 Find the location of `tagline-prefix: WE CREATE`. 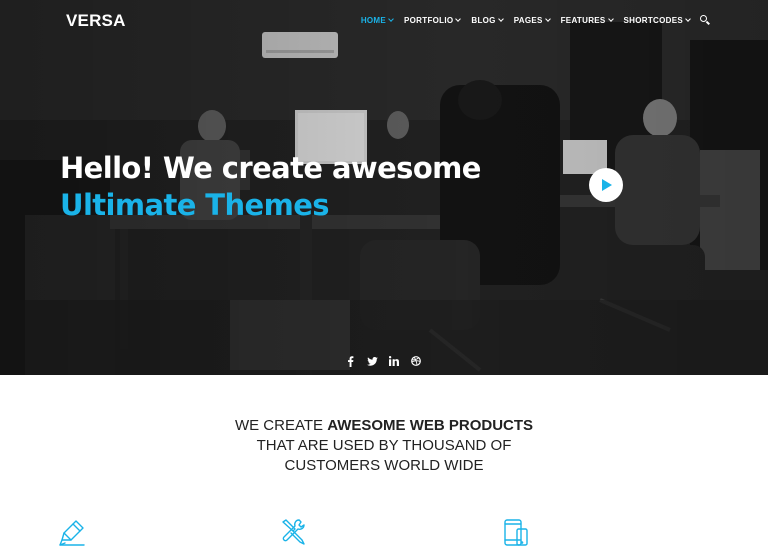

tagline-prefix: WE CREATE is located at coordinates (281, 425).